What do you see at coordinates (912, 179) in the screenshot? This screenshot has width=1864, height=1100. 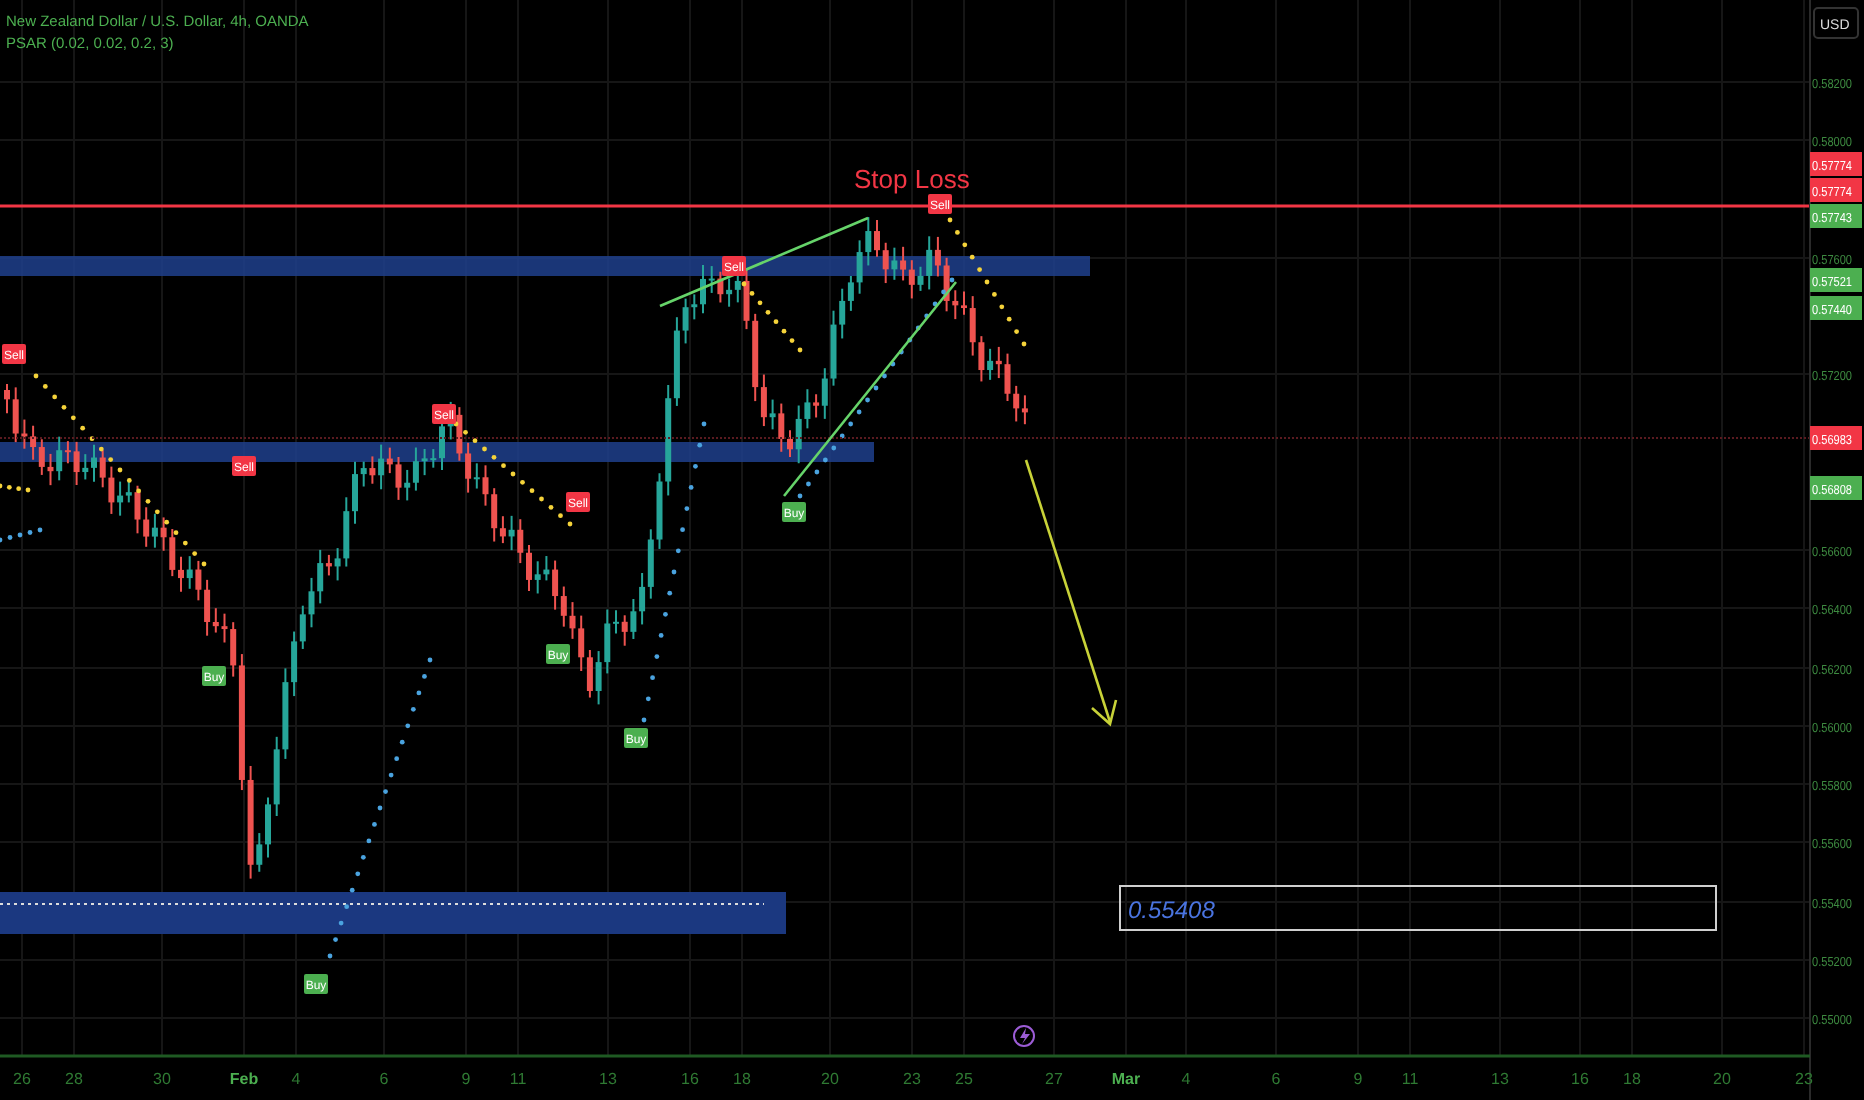 I see `stop-loss-label: Stop Loss` at bounding box center [912, 179].